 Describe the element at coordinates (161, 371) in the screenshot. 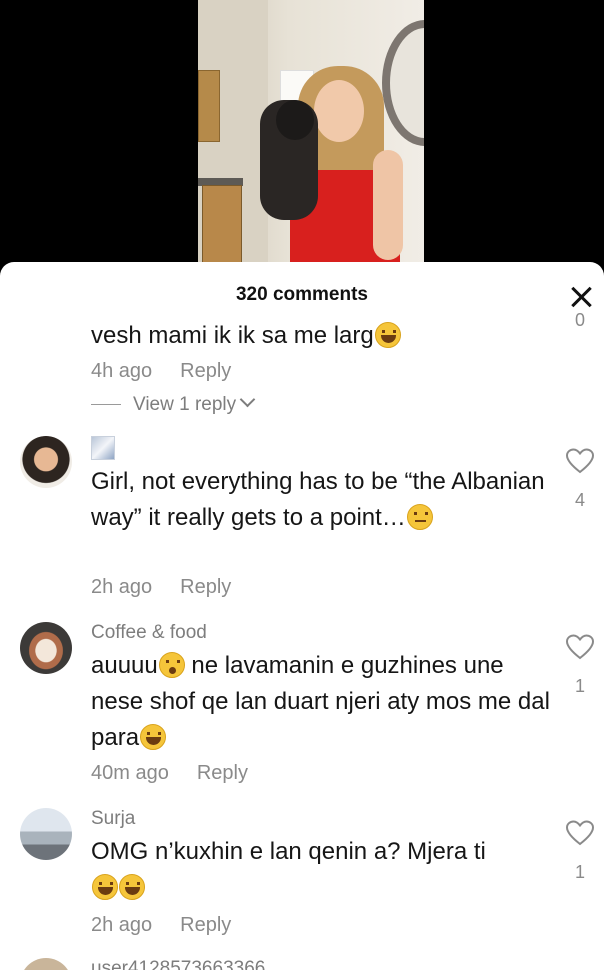

I see `comment-meta: 4h ago Reply` at that location.